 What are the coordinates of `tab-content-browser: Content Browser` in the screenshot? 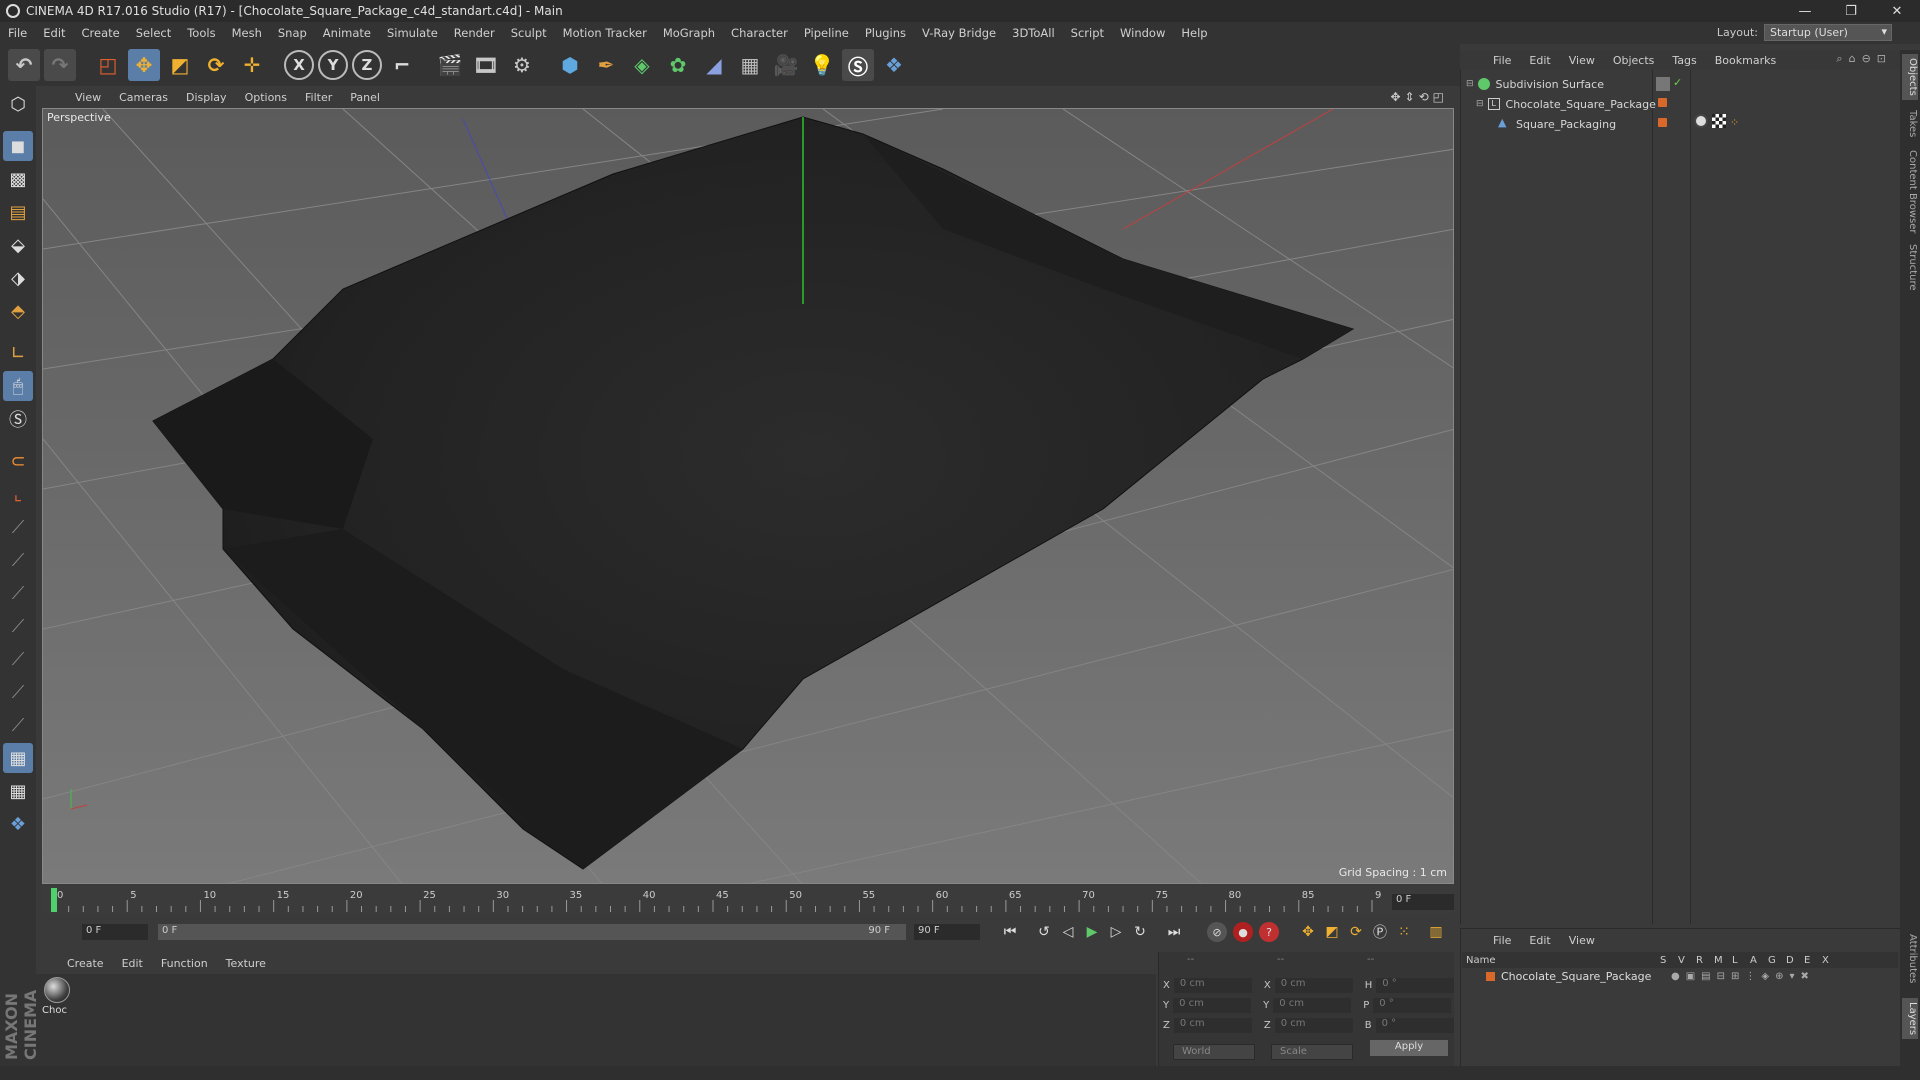 It's located at (1910, 191).